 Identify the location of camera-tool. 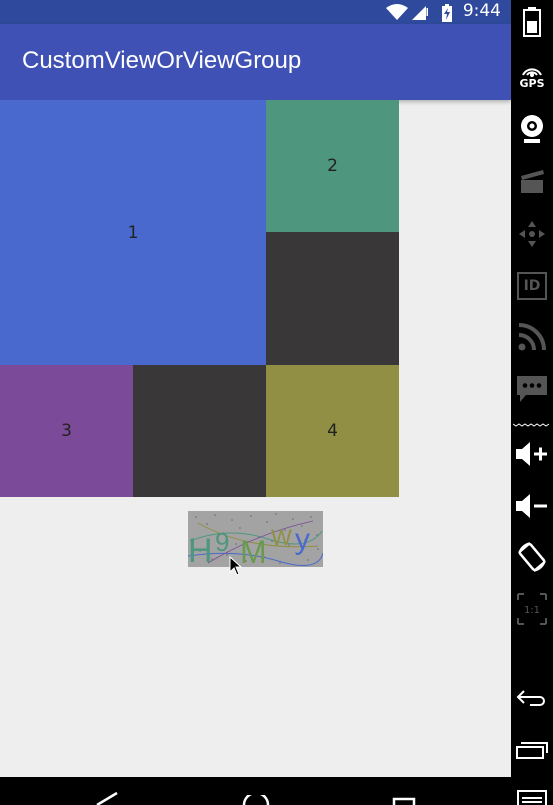
(532, 129).